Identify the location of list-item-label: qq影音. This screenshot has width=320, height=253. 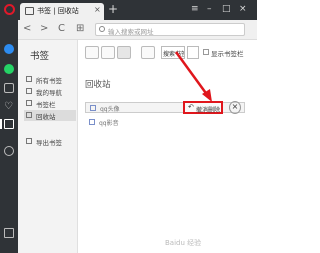
(109, 123).